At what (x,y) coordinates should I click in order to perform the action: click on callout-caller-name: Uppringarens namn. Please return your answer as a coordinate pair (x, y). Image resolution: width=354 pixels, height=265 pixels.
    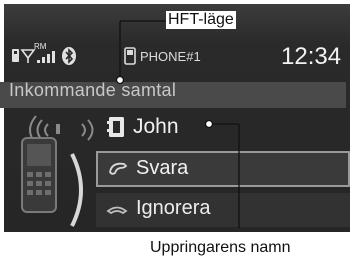
    Looking at the image, I should click on (220, 248).